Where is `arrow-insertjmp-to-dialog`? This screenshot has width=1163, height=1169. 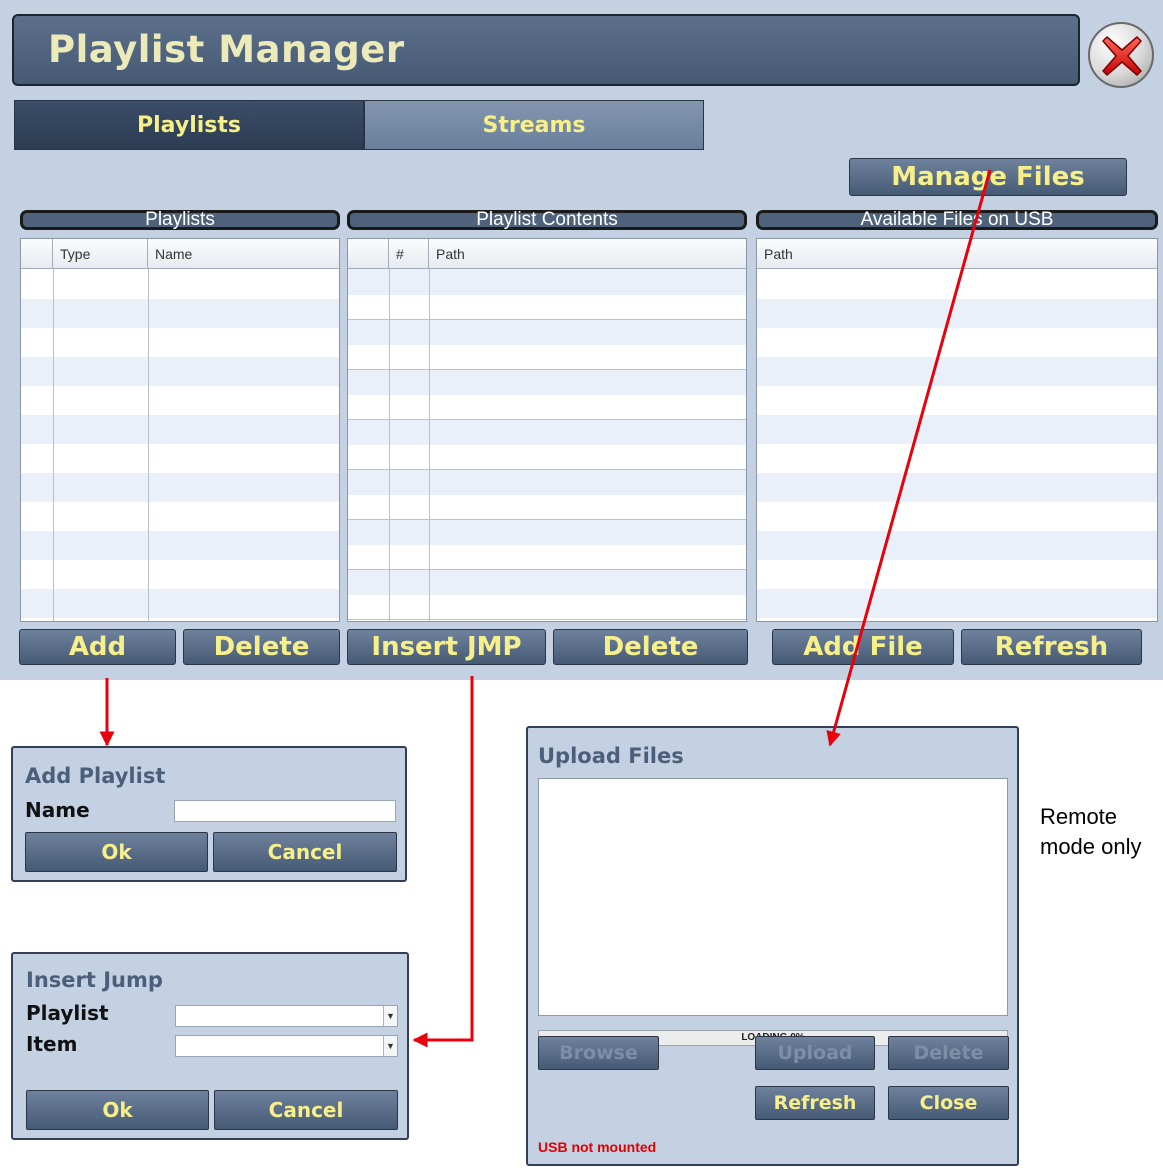
arrow-insertjmp-to-dialog is located at coordinates (443, 862).